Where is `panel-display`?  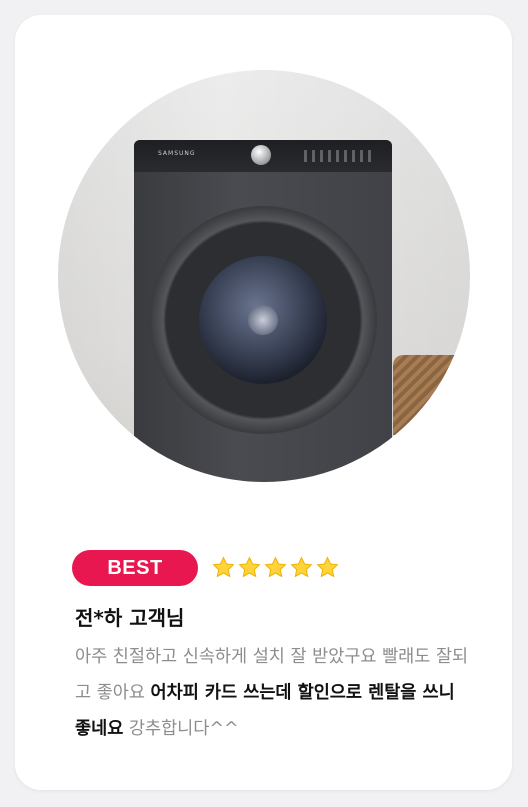 panel-display is located at coordinates (339, 156).